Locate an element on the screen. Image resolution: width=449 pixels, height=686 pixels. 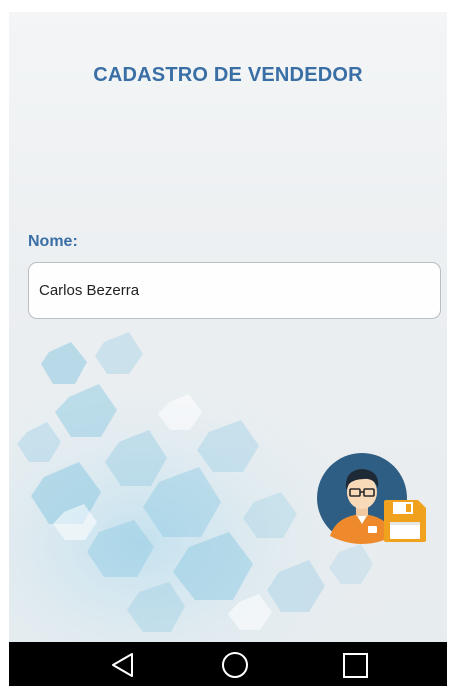
save-seller-button is located at coordinates (372, 498).